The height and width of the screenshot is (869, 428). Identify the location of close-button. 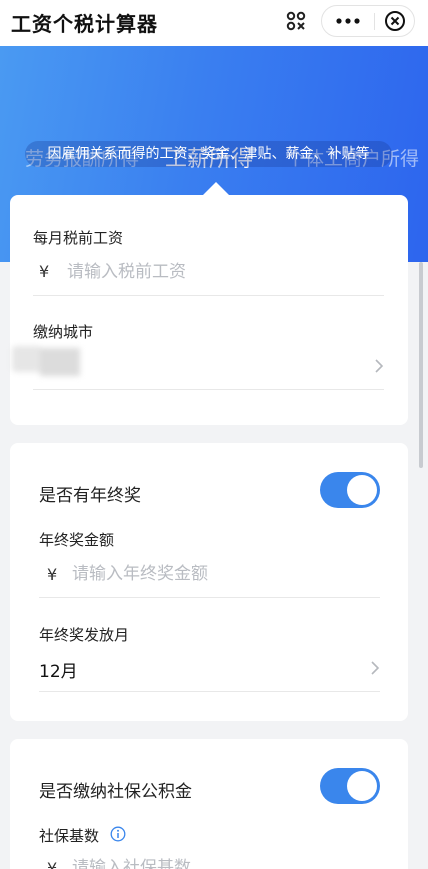
(395, 21).